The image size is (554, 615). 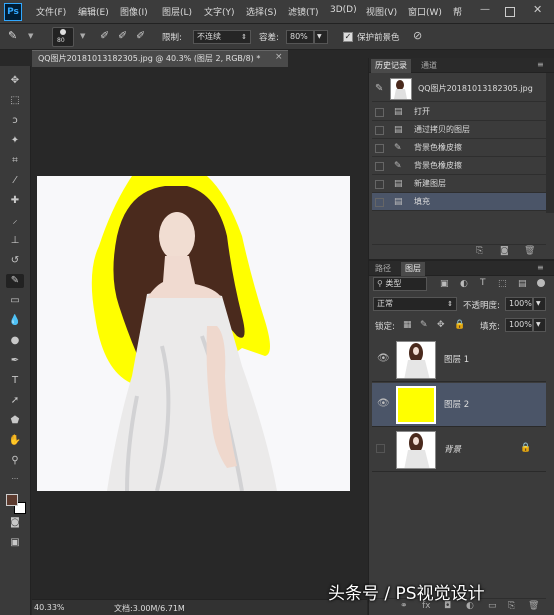 I want to click on eye-visibility-icon: 👁, so click(x=383, y=358).